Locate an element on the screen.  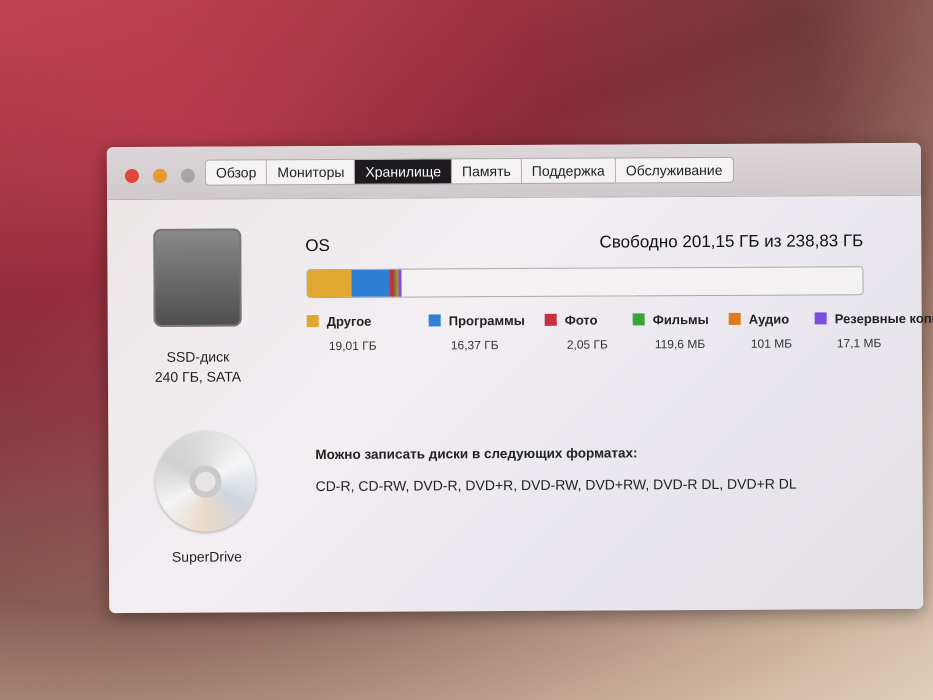
ssd-name: SSD-диск is located at coordinates (198, 356).